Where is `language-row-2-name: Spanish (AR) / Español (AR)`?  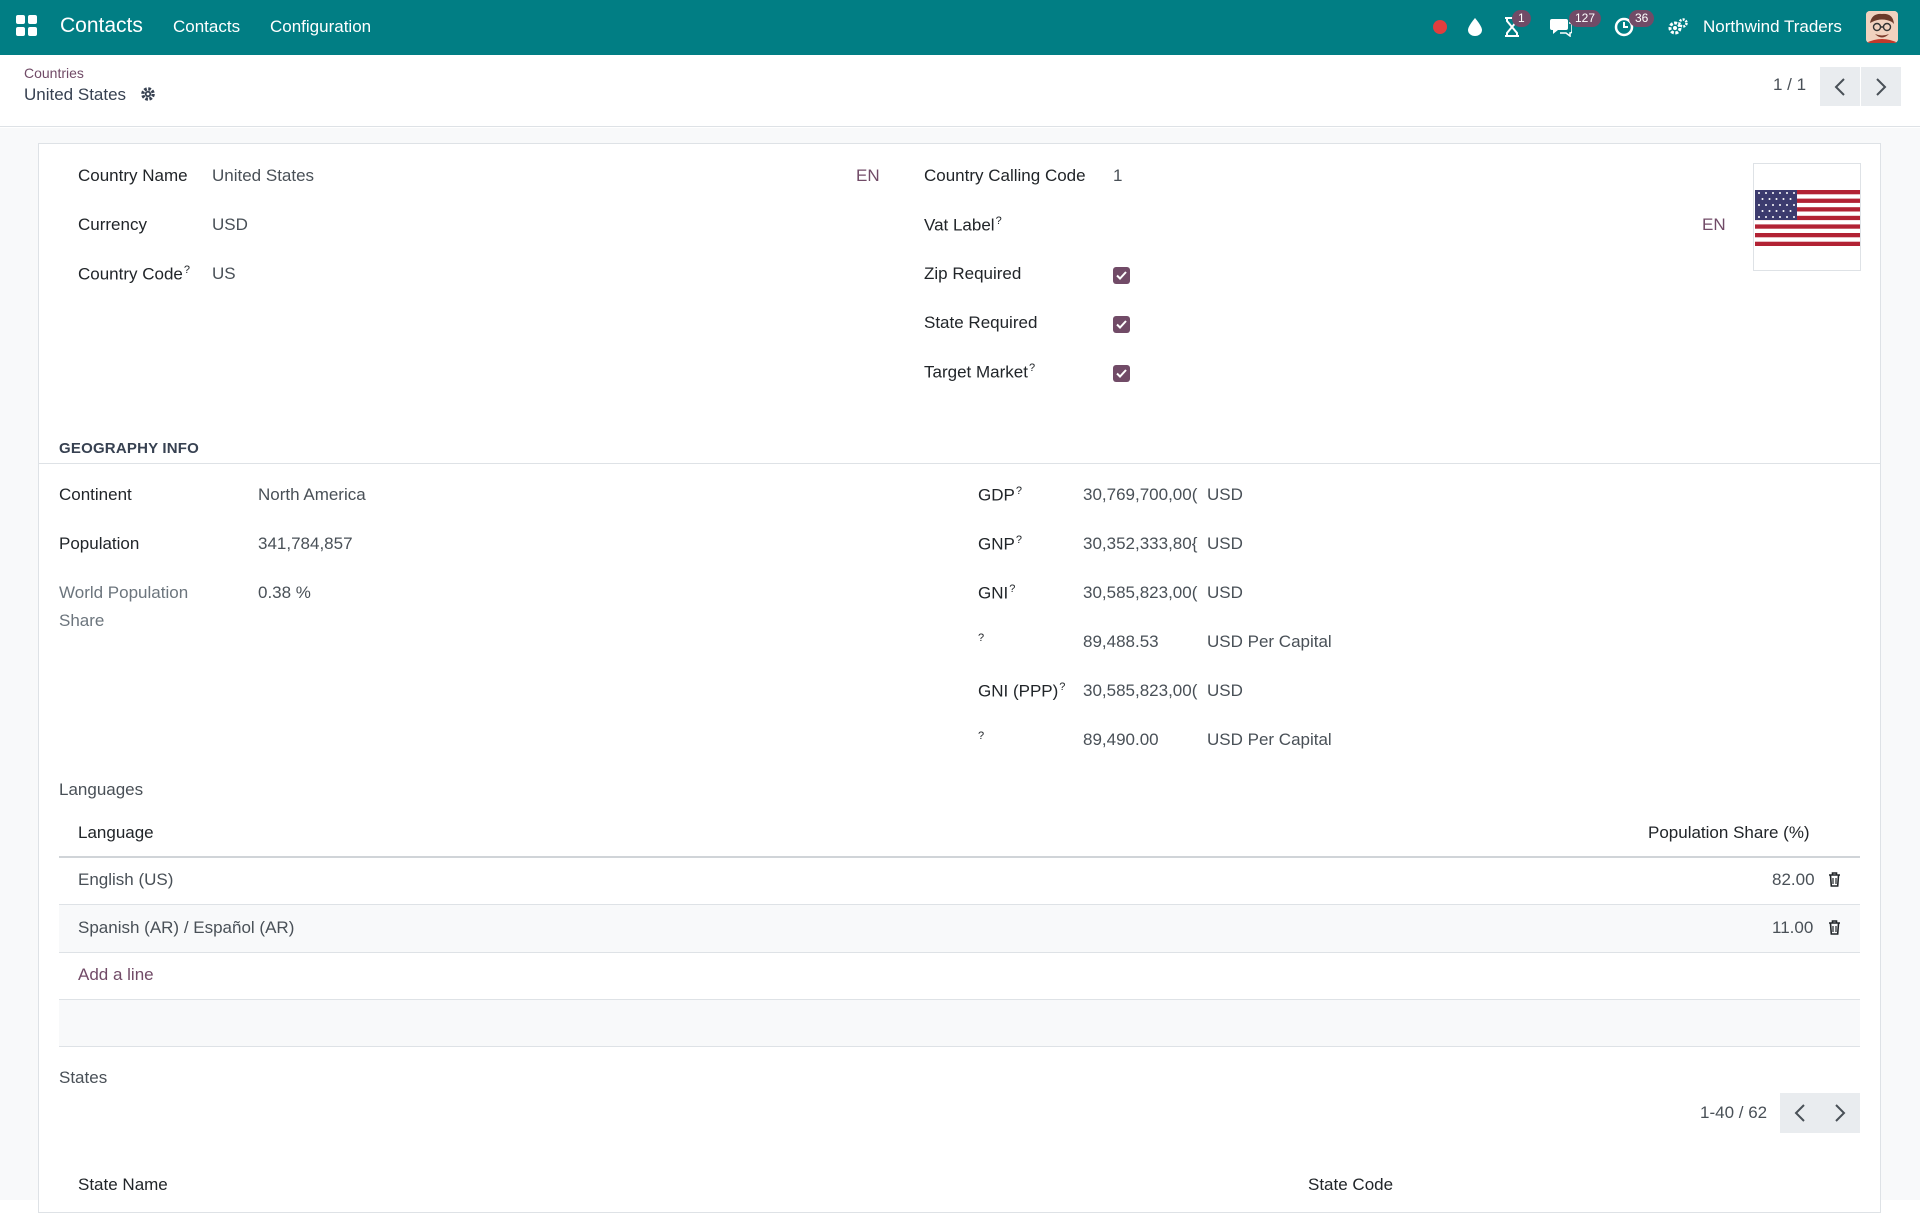 language-row-2-name: Spanish (AR) / Español (AR) is located at coordinates (186, 928).